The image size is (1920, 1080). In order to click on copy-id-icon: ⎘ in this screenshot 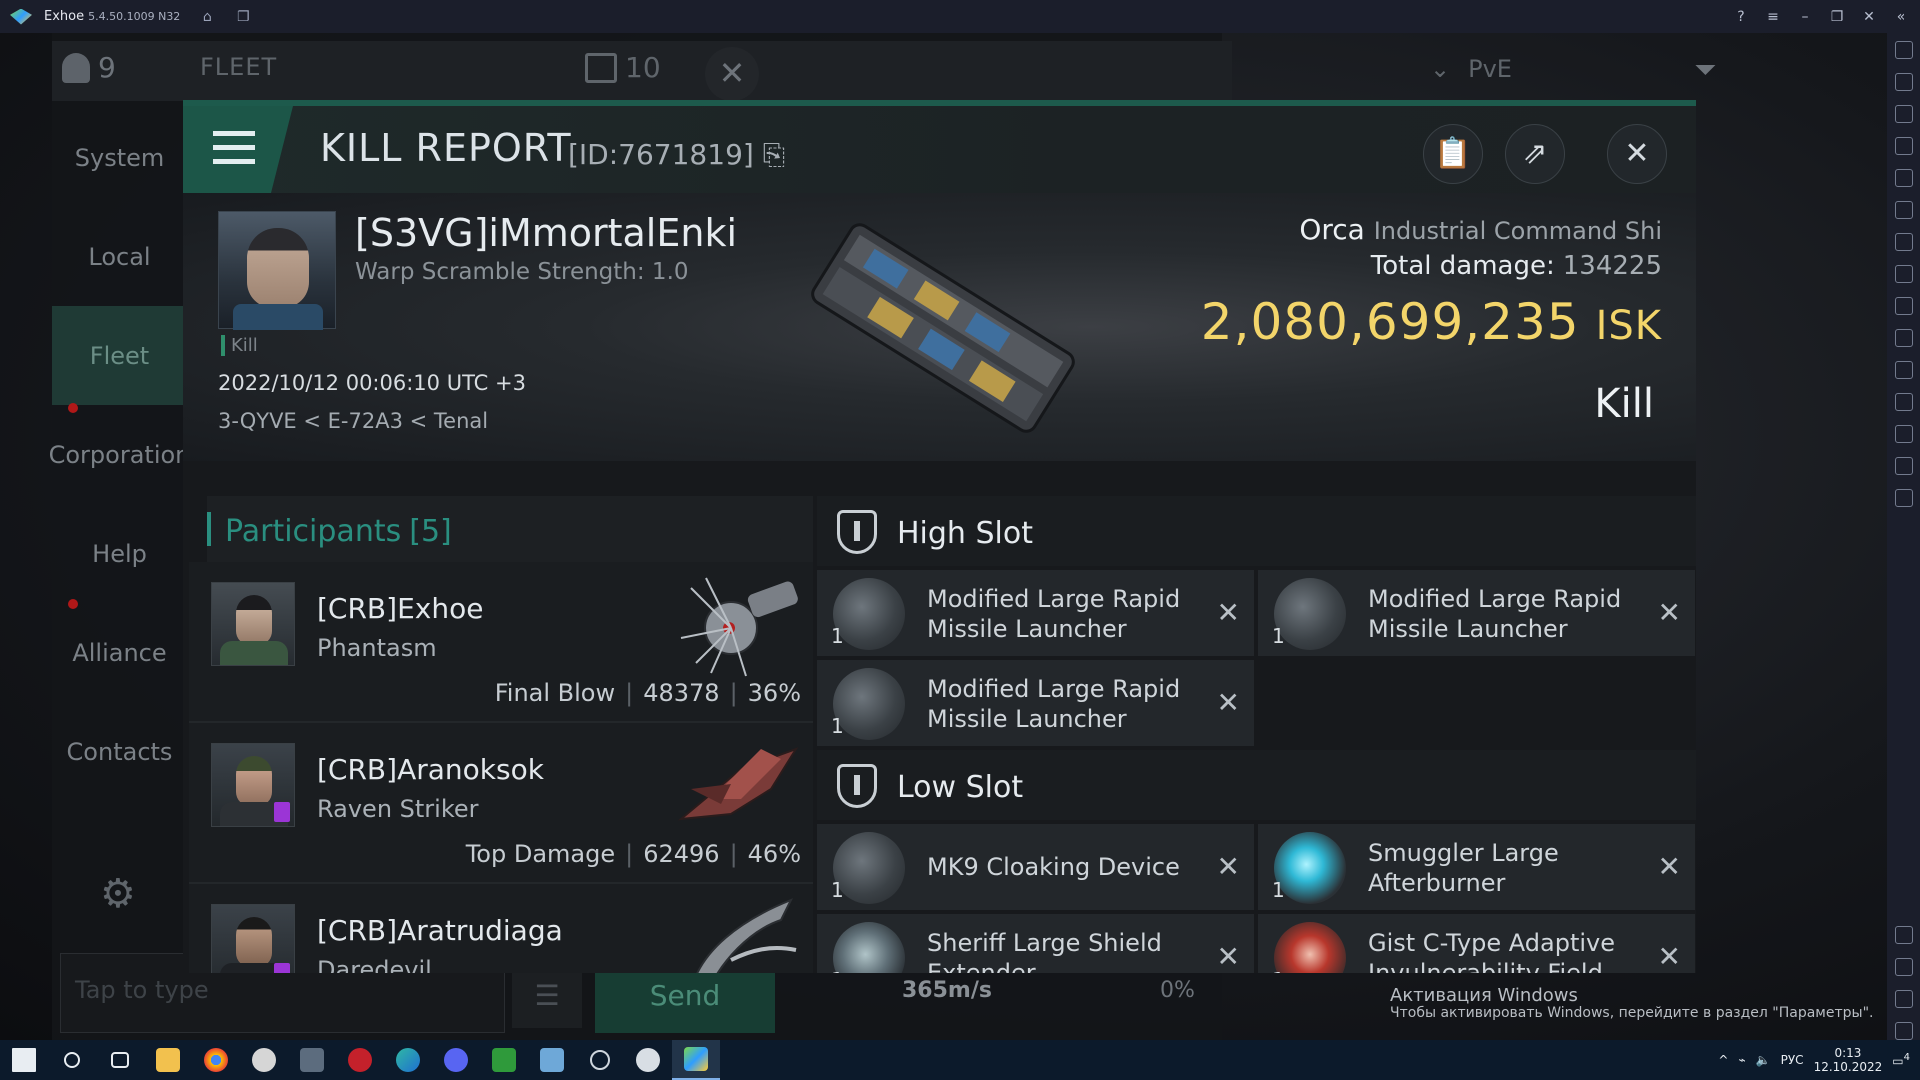, I will do `click(774, 154)`.